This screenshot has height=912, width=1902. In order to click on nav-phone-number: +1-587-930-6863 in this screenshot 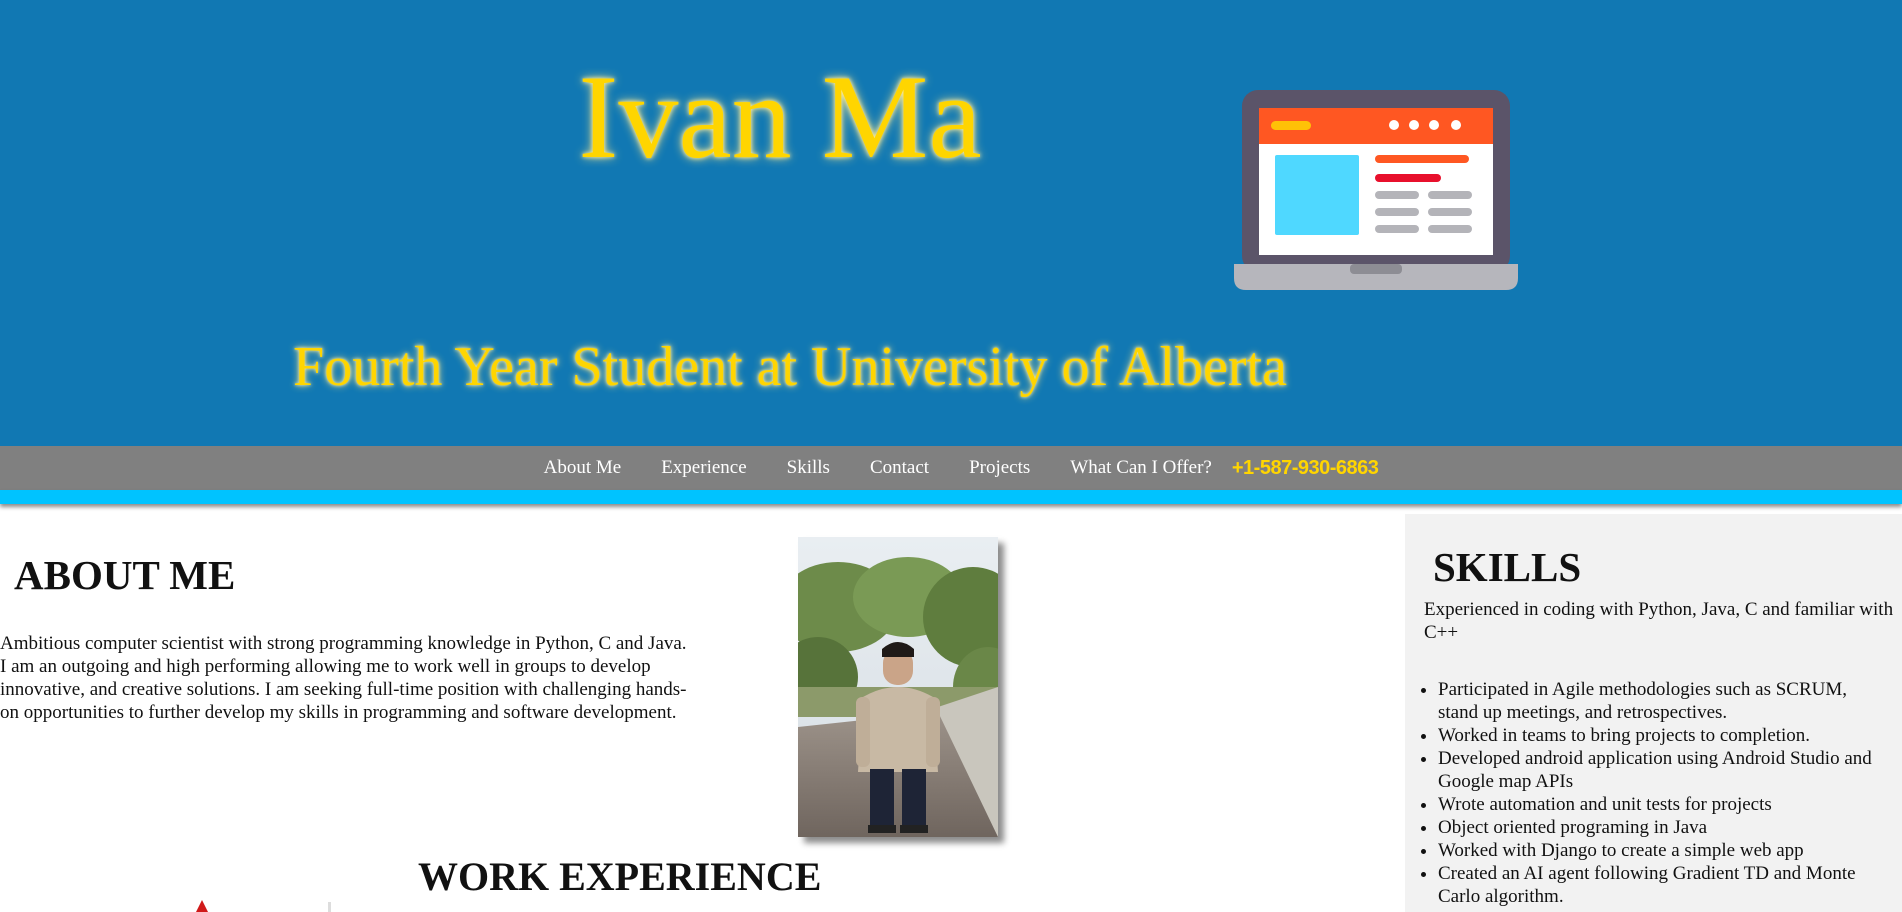, I will do `click(1305, 468)`.